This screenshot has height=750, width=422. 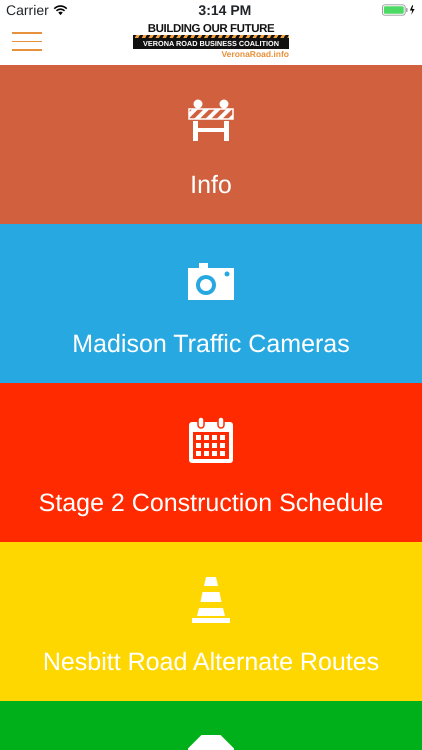 I want to click on tile-label: Nesbitt Road Alternate Routes, so click(x=211, y=662).